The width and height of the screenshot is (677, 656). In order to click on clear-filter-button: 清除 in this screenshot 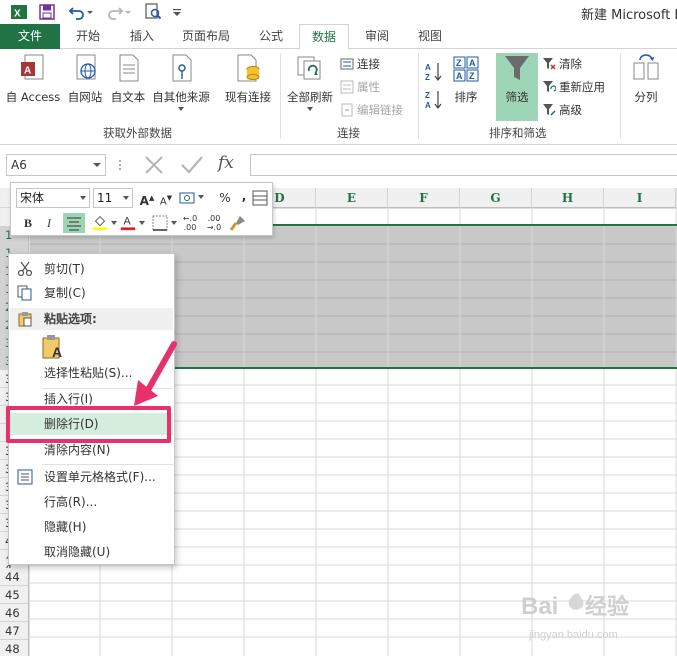, I will do `click(562, 64)`.